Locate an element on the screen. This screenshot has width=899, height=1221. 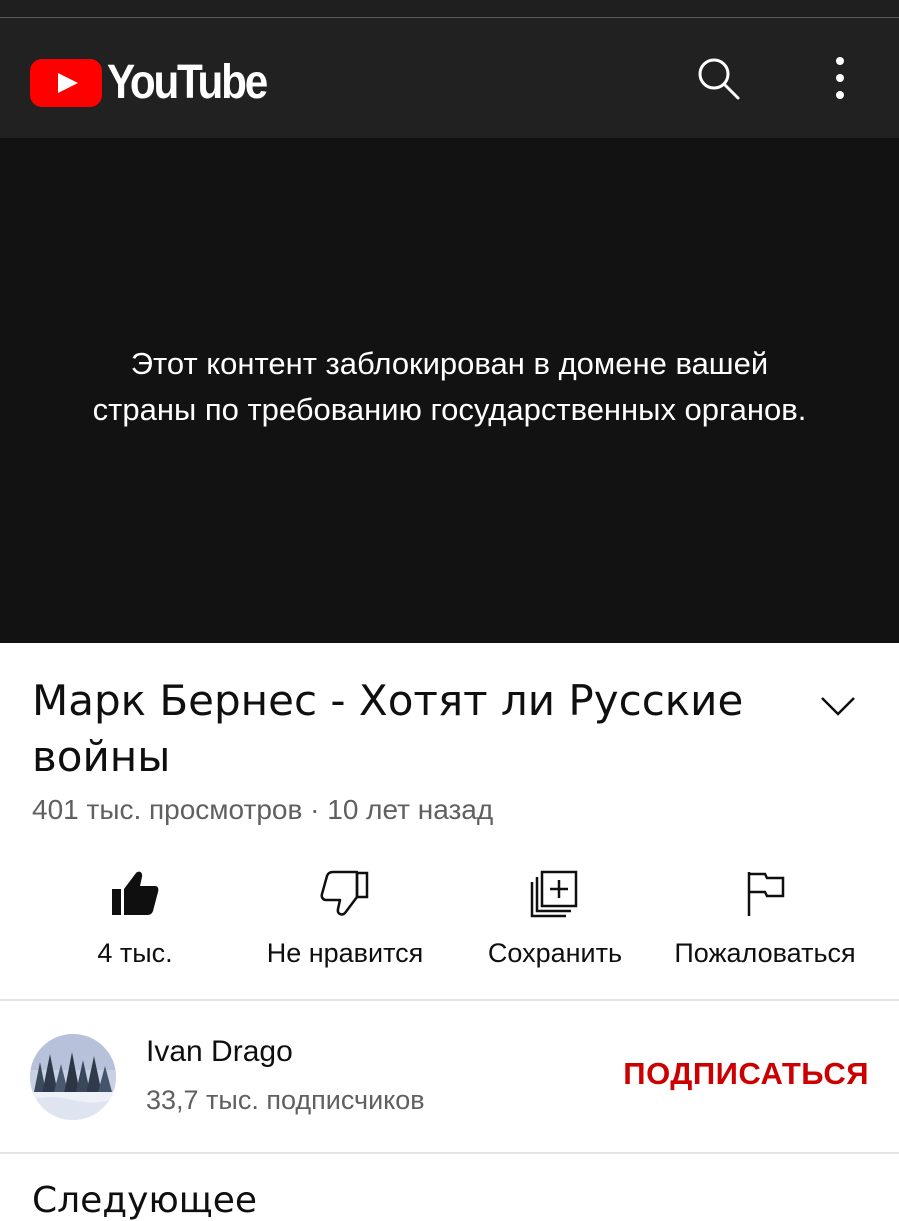
subscribe-button: ПОДПИСАТЬСЯ is located at coordinates (746, 1074).